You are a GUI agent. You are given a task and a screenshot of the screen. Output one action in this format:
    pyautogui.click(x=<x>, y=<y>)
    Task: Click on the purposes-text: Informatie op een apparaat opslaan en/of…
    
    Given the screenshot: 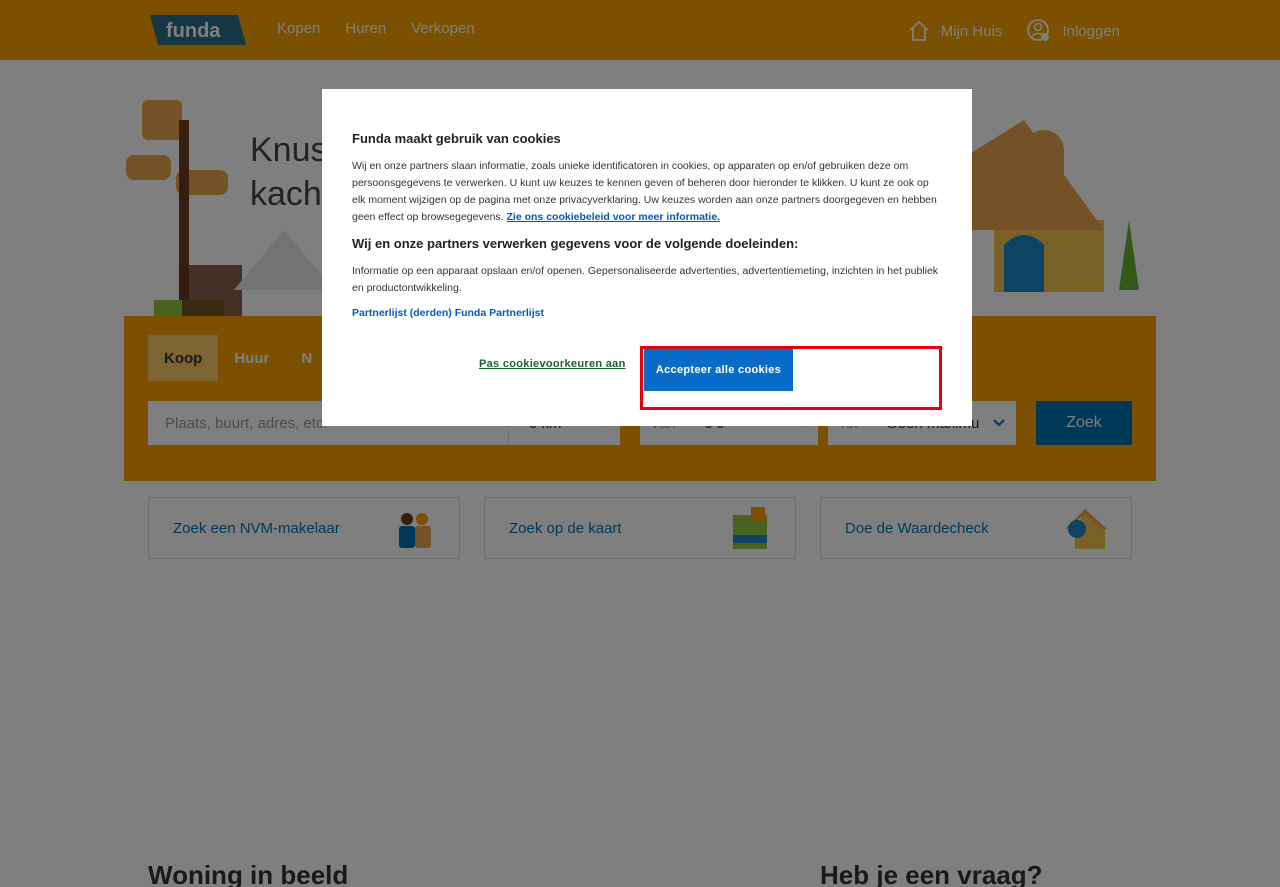 What is the action you would take?
    pyautogui.click(x=645, y=279)
    